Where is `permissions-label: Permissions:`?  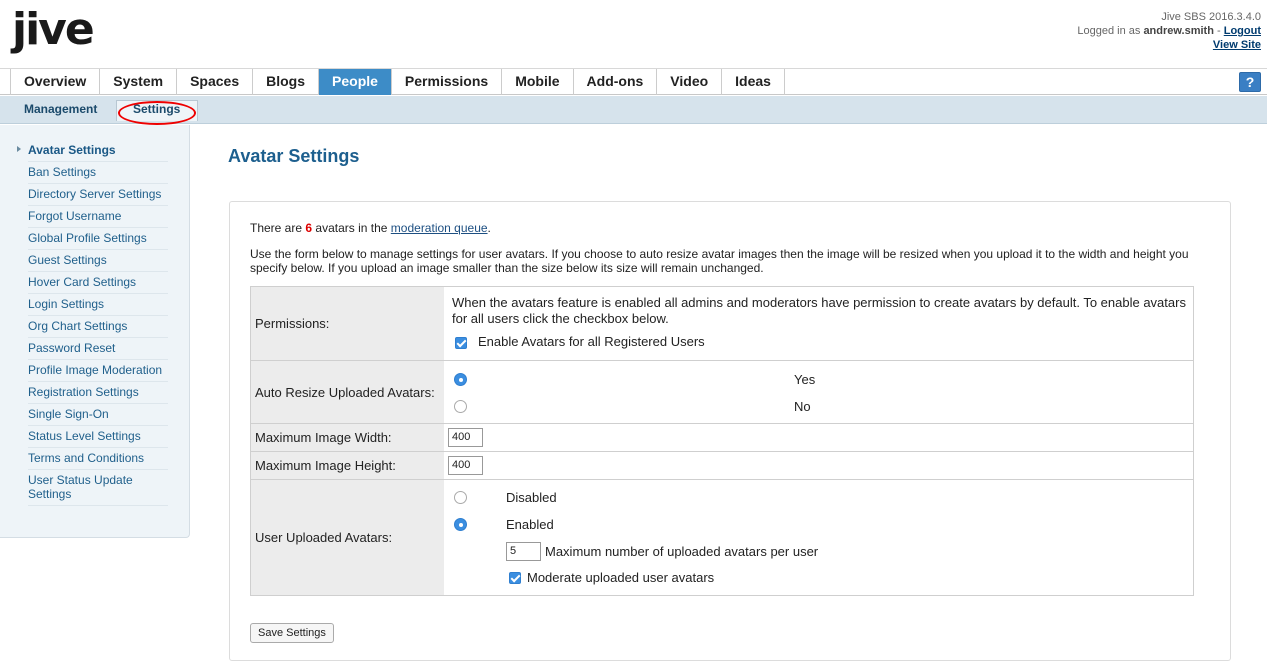 permissions-label: Permissions: is located at coordinates (347, 323).